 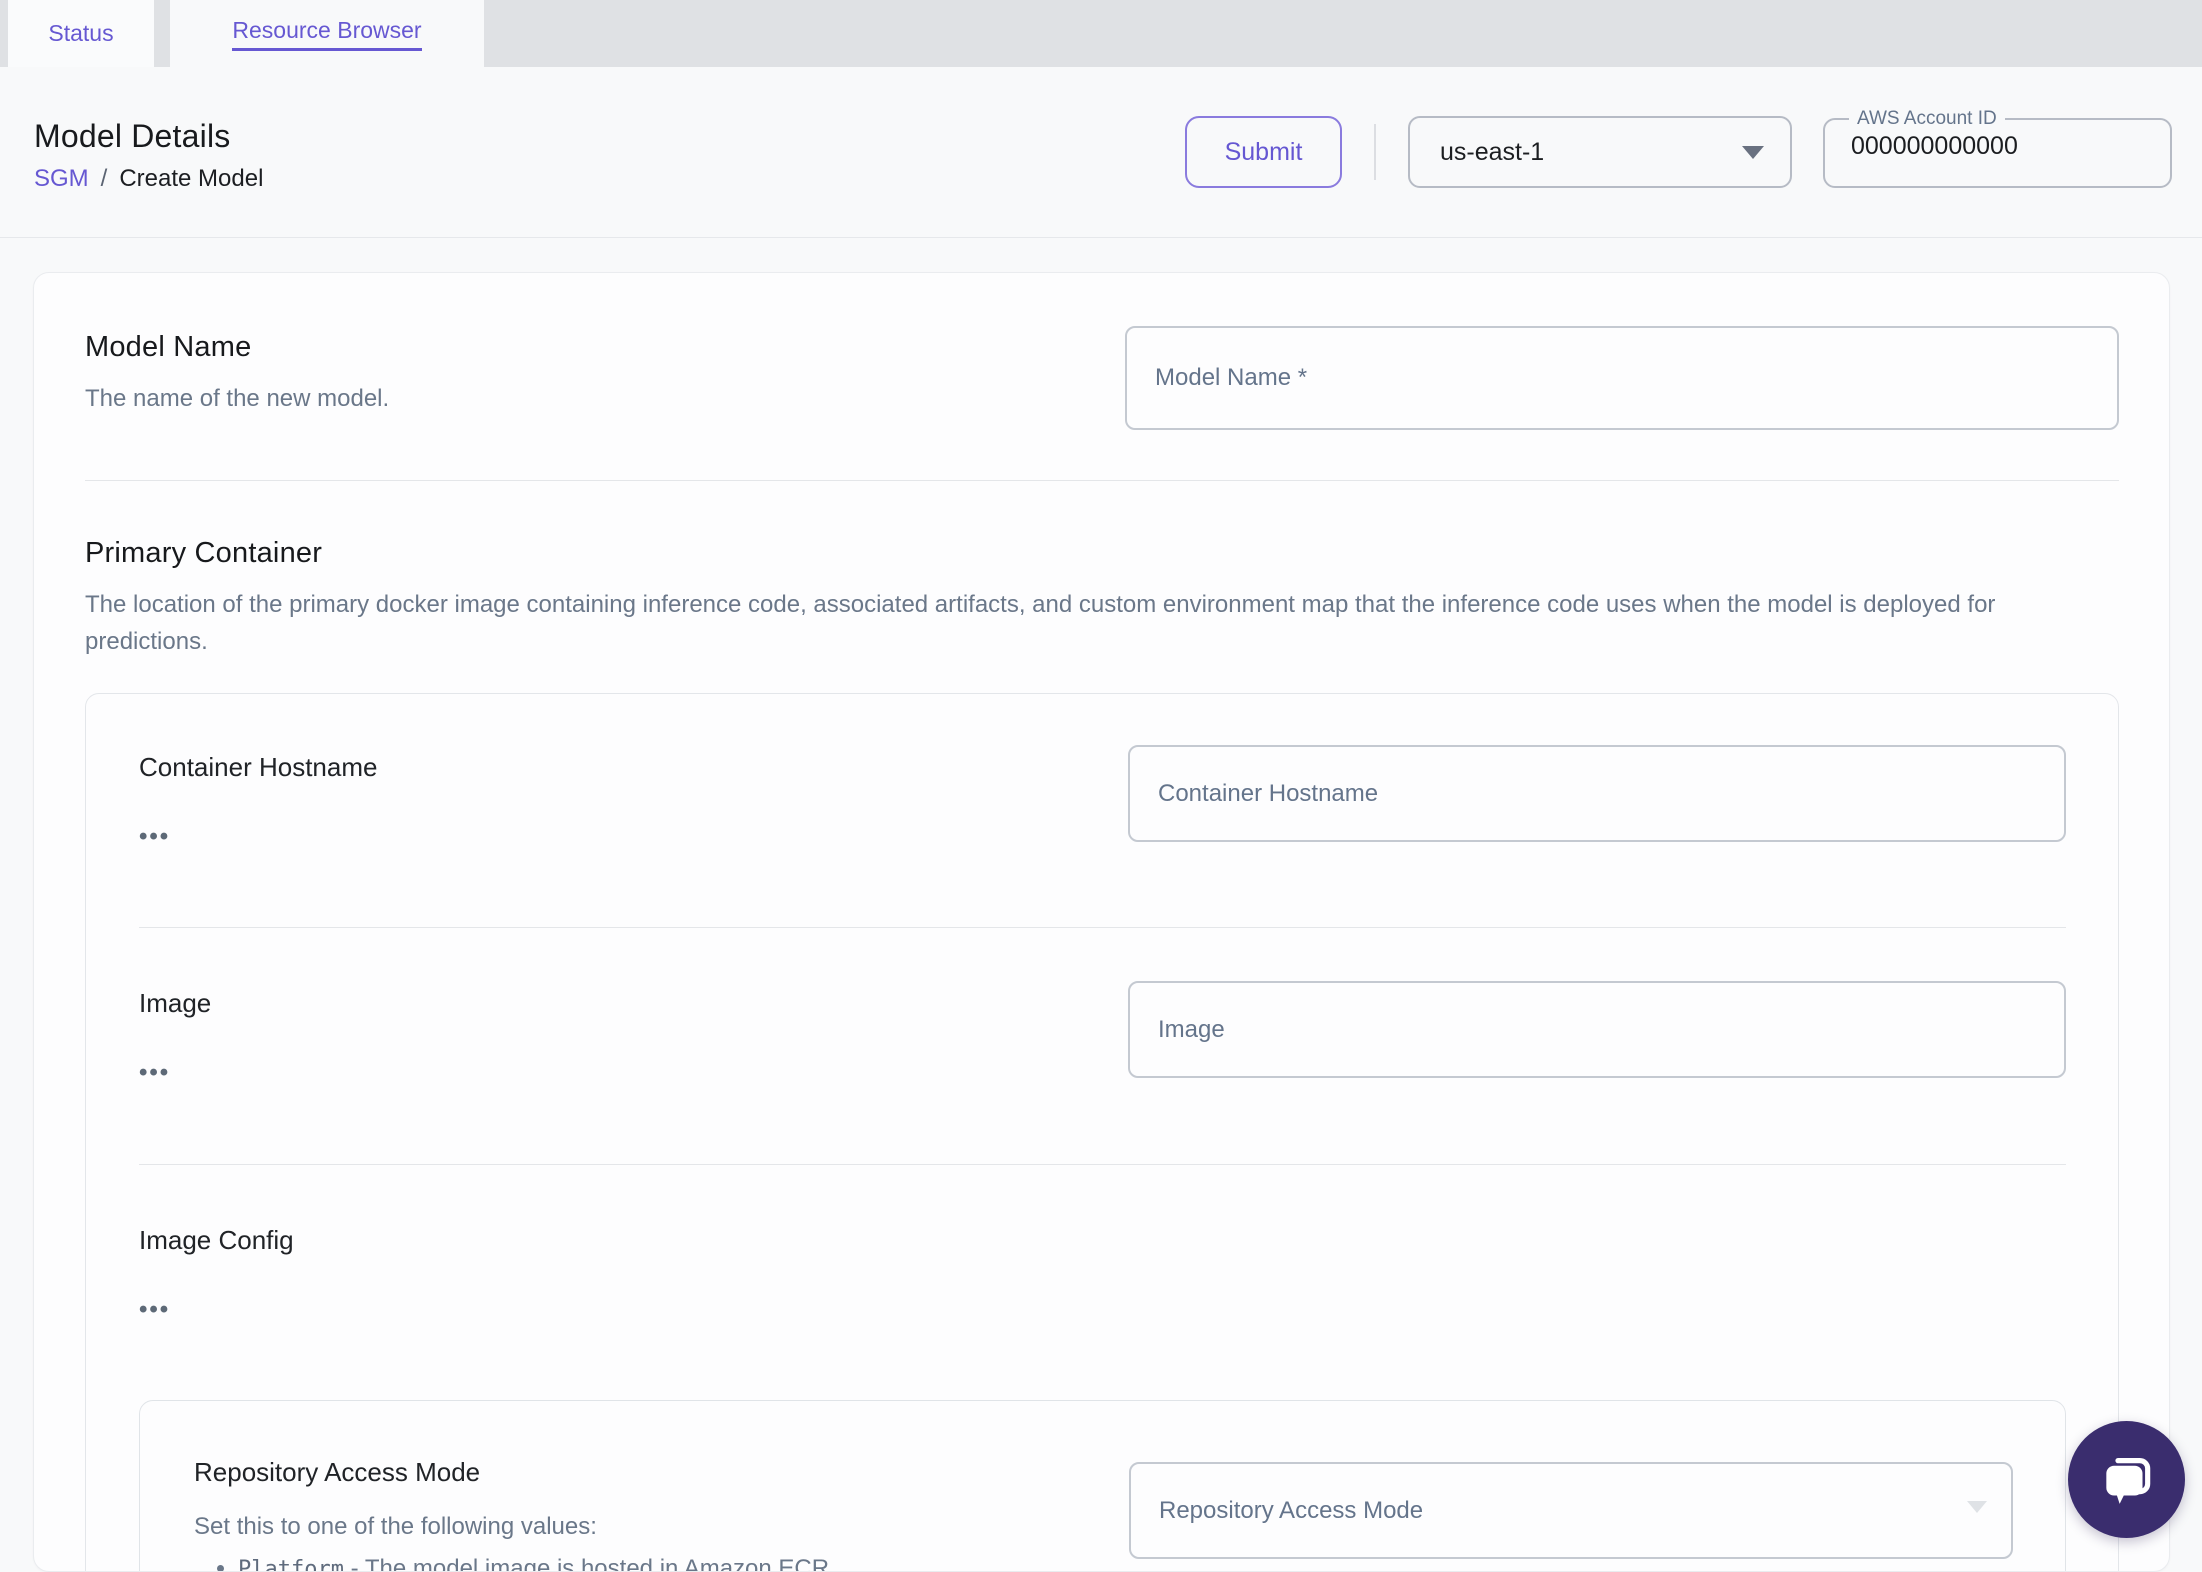 What do you see at coordinates (175, 1073) in the screenshot?
I see `image-expand-toggle: •••` at bounding box center [175, 1073].